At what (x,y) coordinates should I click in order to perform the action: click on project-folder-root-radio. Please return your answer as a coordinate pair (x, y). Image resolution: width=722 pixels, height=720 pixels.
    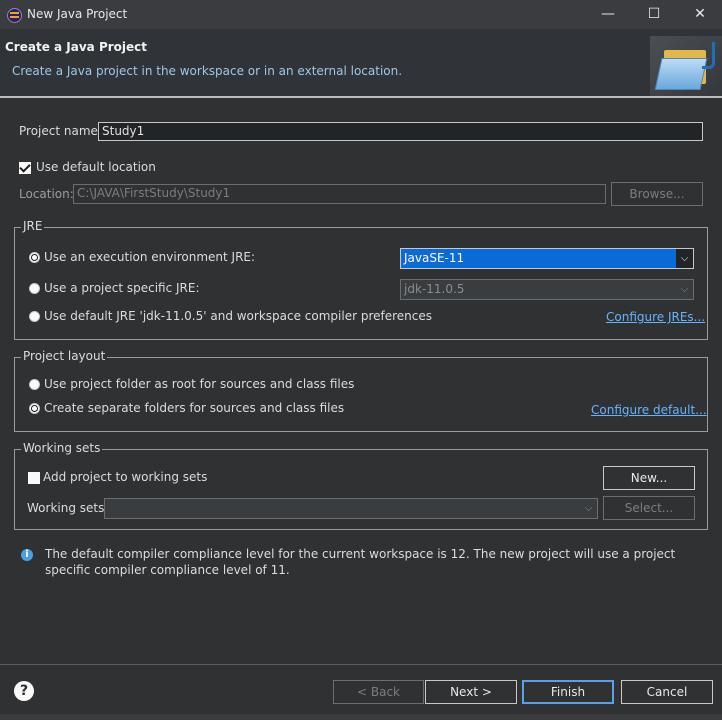
    Looking at the image, I should click on (34, 384).